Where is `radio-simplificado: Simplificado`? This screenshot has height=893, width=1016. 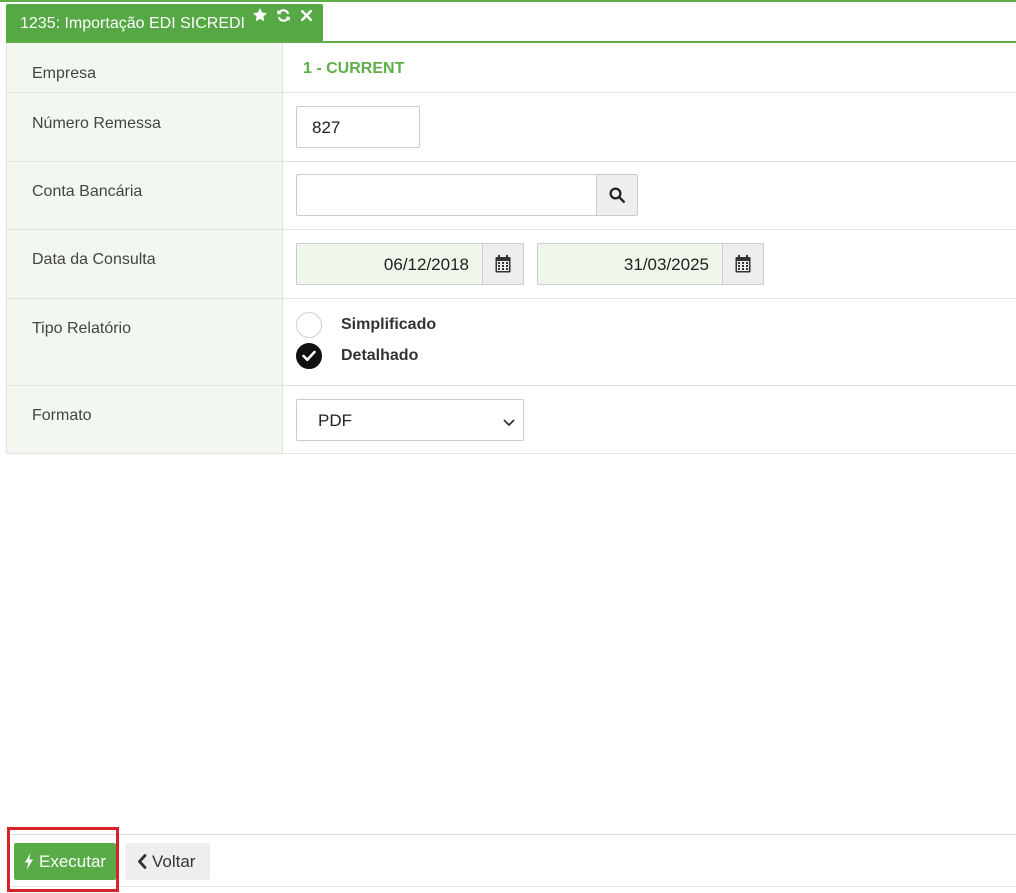
radio-simplificado: Simplificado is located at coordinates (366, 325).